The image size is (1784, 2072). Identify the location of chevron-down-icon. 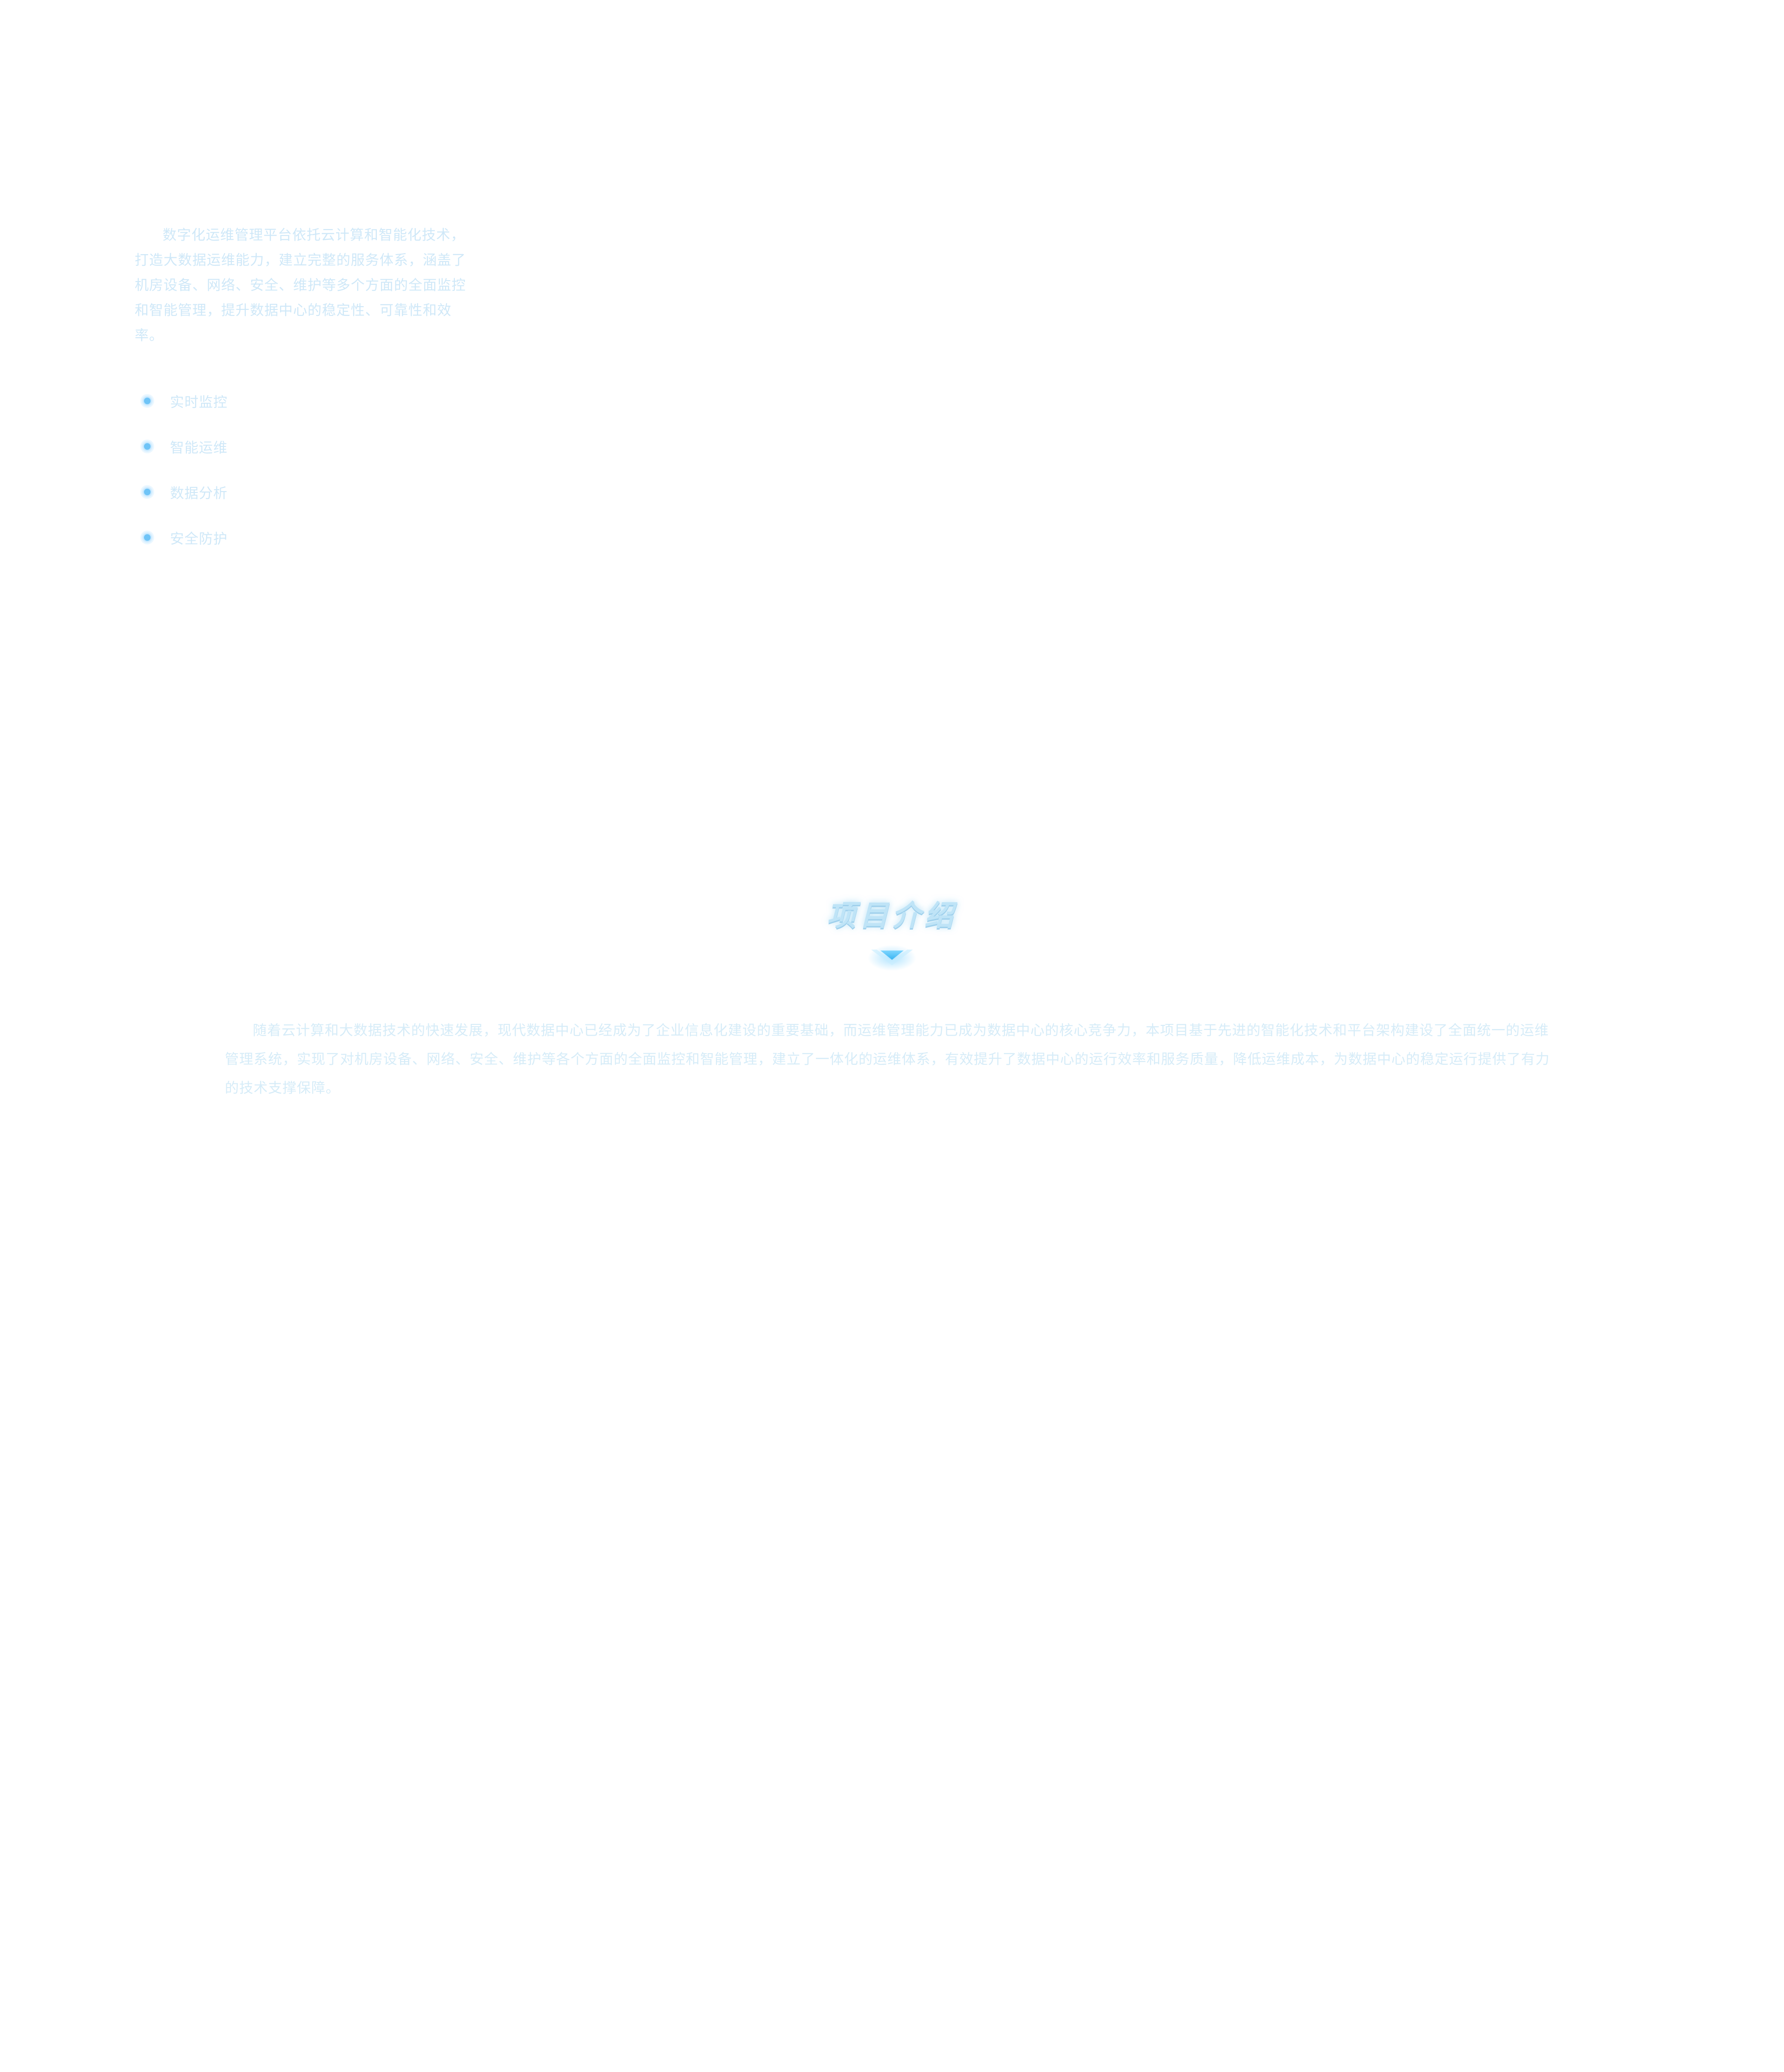
(892, 958).